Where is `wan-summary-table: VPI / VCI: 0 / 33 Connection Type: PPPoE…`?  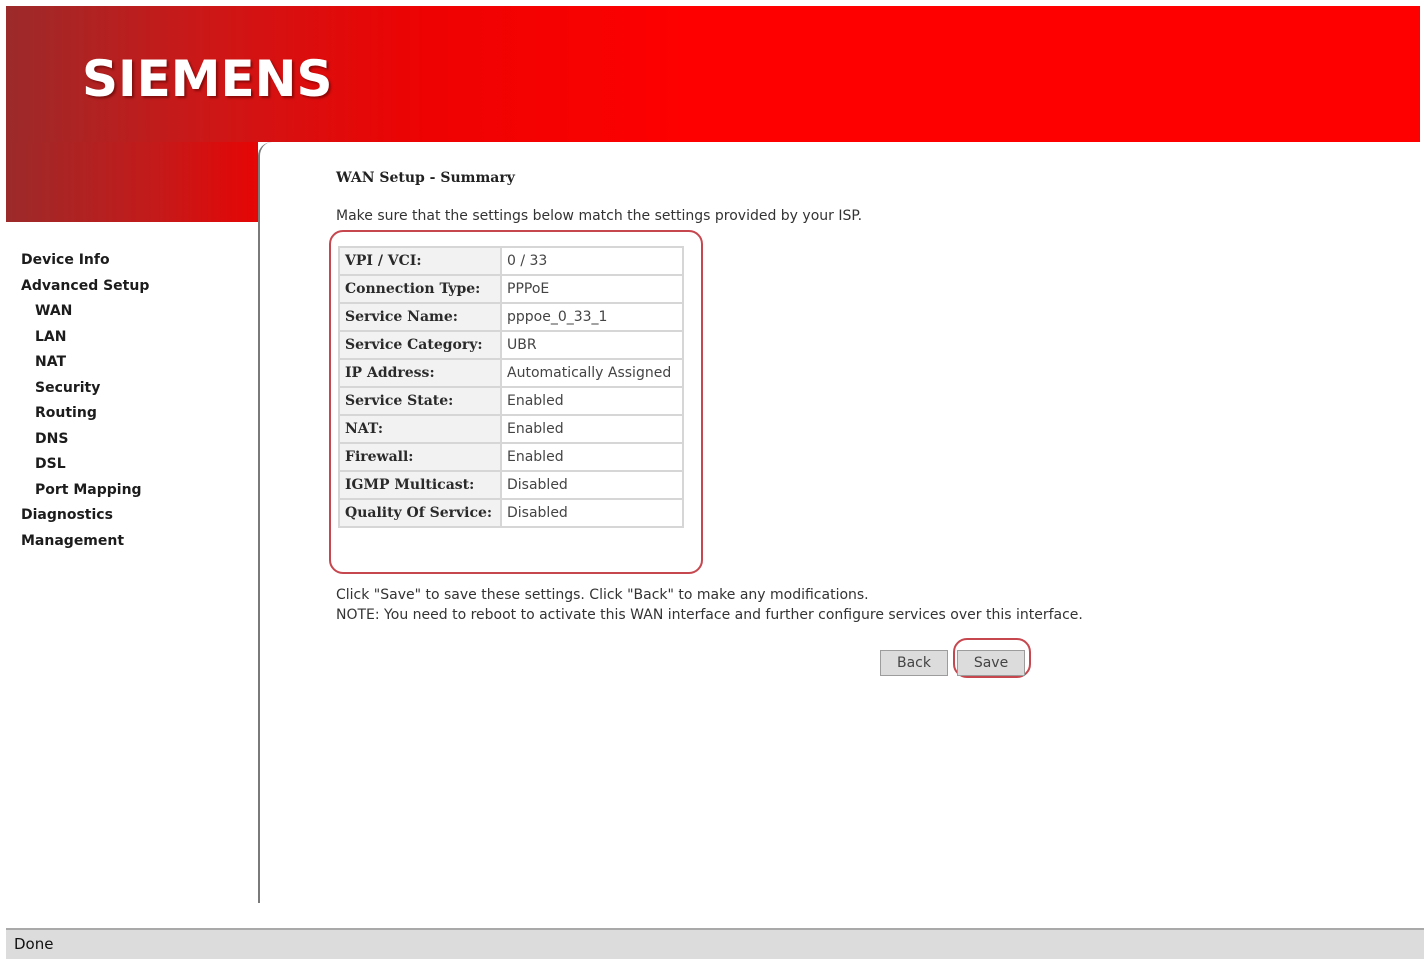
wan-summary-table: VPI / VCI: 0 / 33 Connection Type: PPPoE… is located at coordinates (511, 387).